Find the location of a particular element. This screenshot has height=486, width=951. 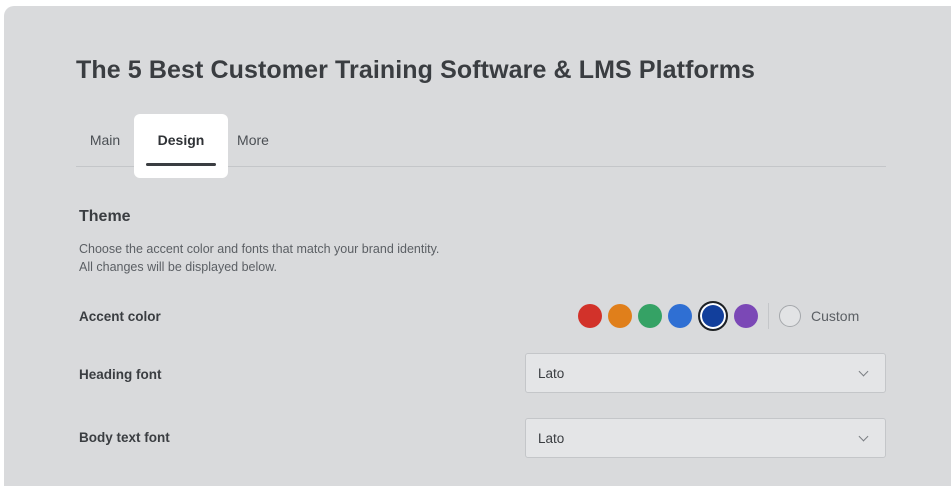

tab-more: More is located at coordinates (253, 146).